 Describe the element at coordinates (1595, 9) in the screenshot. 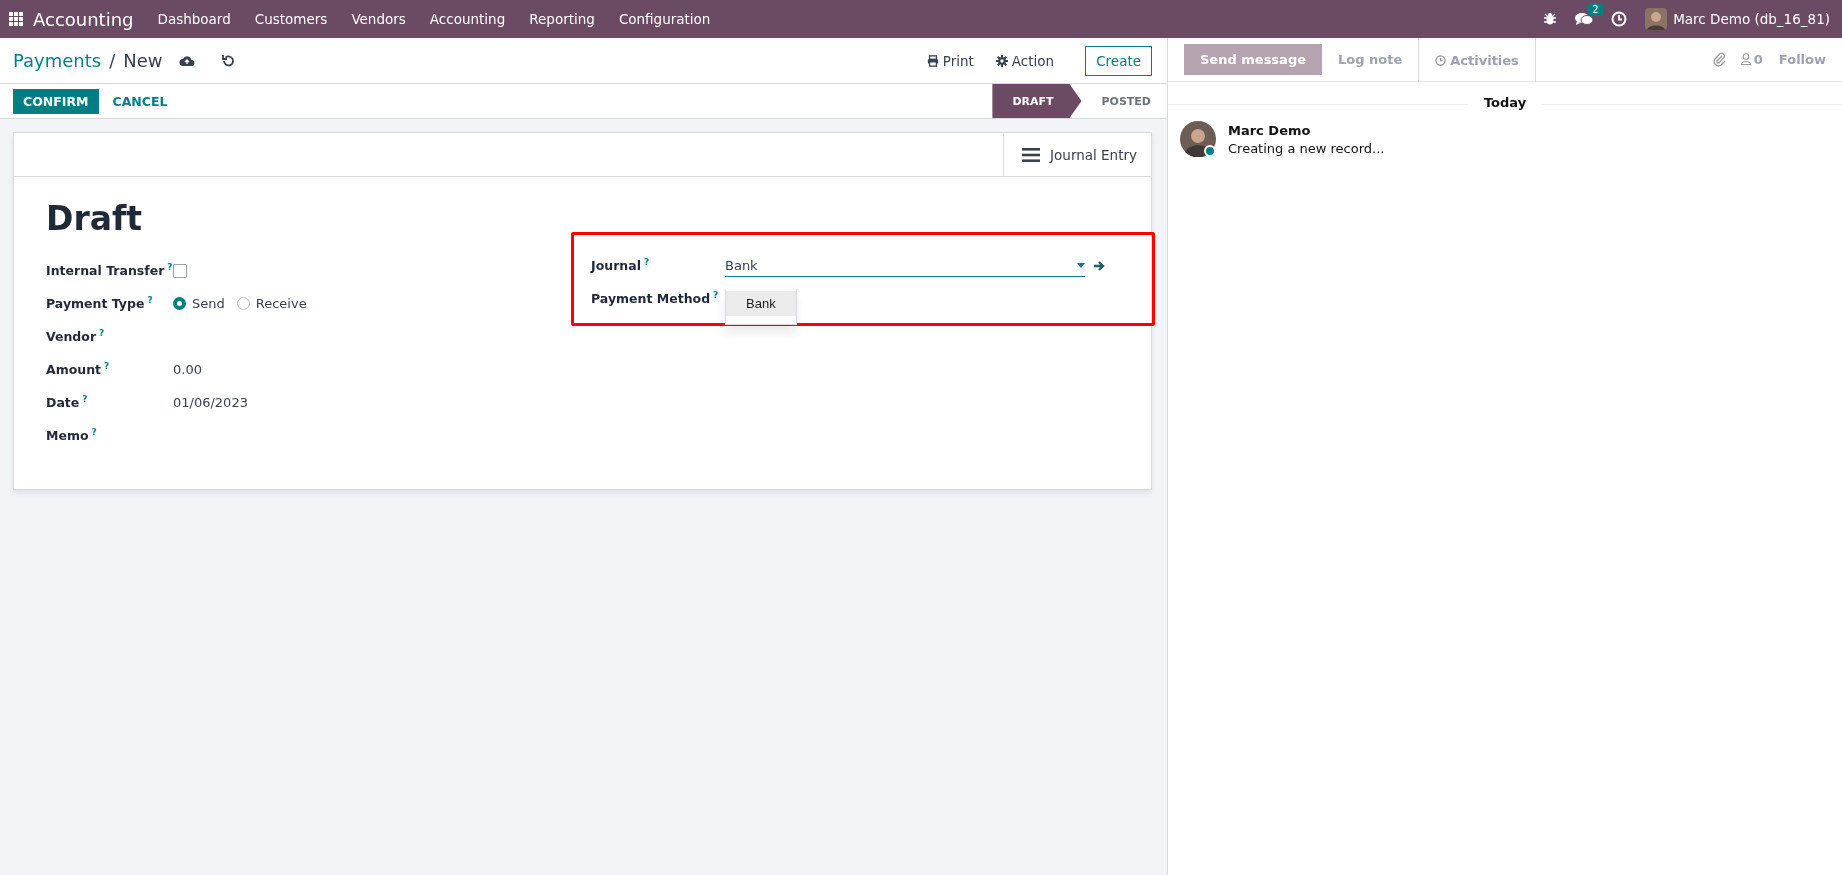

I see `message-count-badge: 2` at that location.